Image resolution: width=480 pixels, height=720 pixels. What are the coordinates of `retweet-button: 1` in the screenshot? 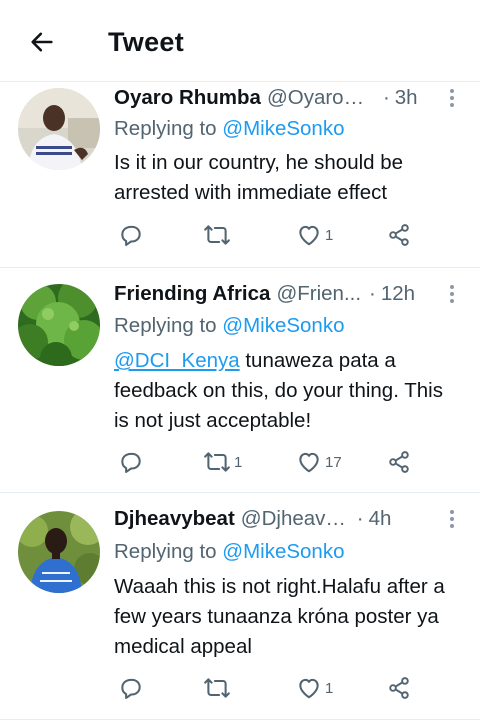 It's located at (222, 462).